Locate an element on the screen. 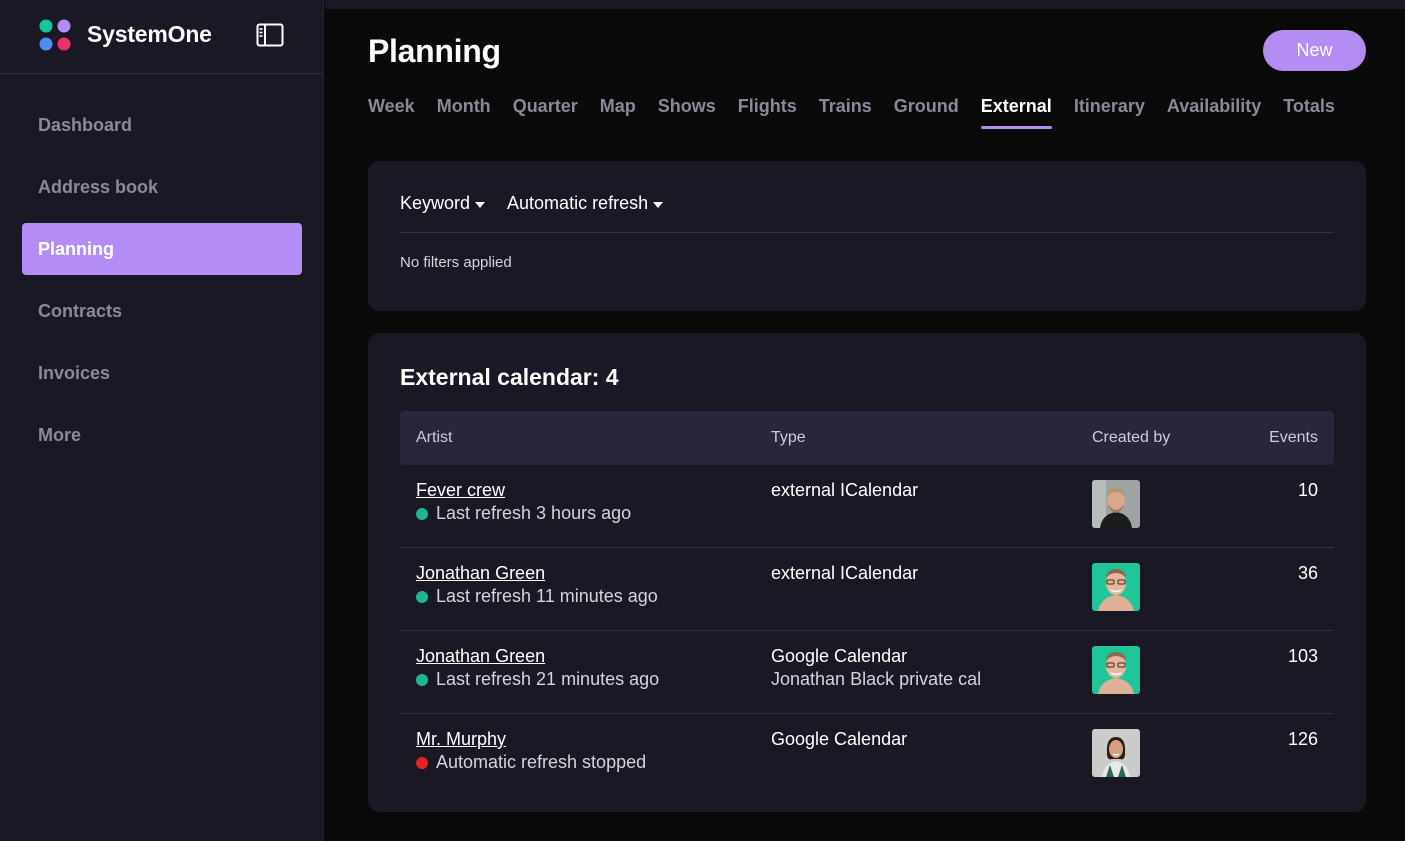 This screenshot has width=1405, height=841. keyword-dropdown-label: Keyword is located at coordinates (435, 203).